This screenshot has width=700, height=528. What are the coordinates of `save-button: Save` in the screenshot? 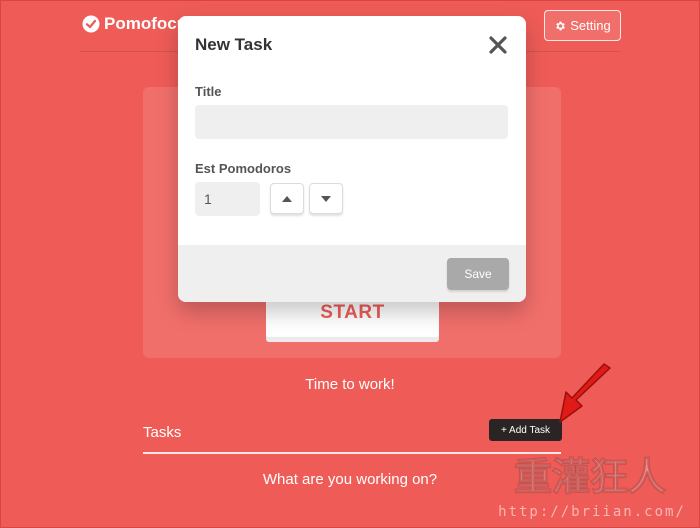 It's located at (478, 274).